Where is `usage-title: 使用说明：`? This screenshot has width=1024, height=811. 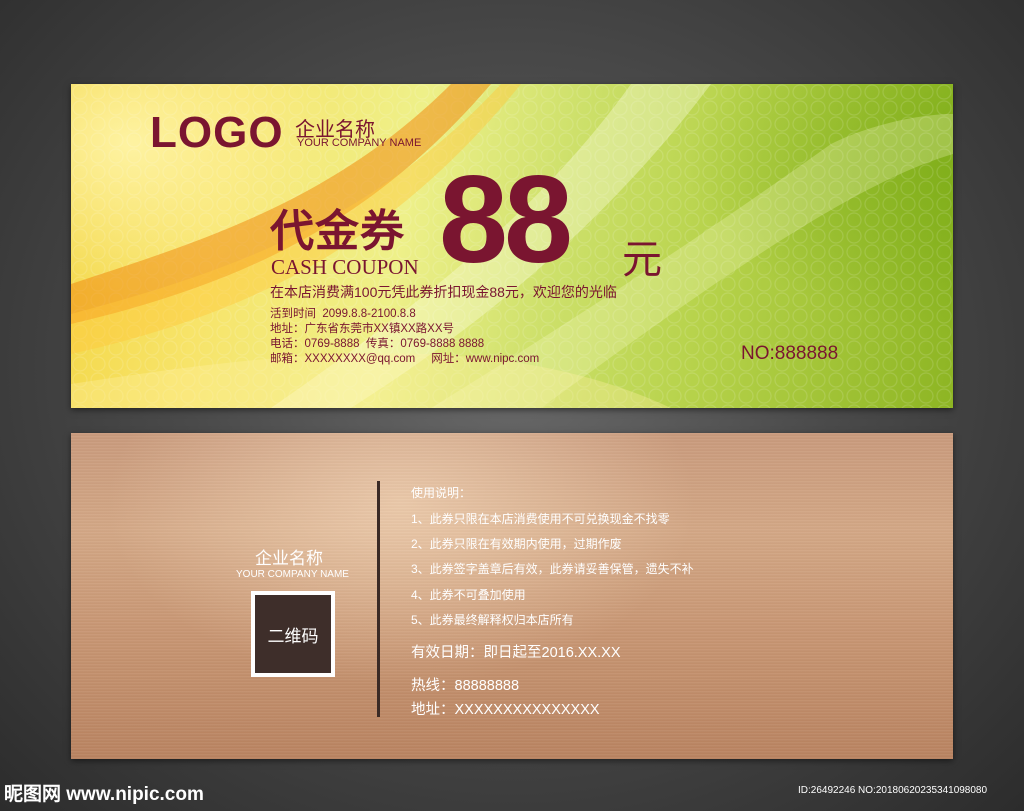 usage-title: 使用说明： is located at coordinates (441, 493).